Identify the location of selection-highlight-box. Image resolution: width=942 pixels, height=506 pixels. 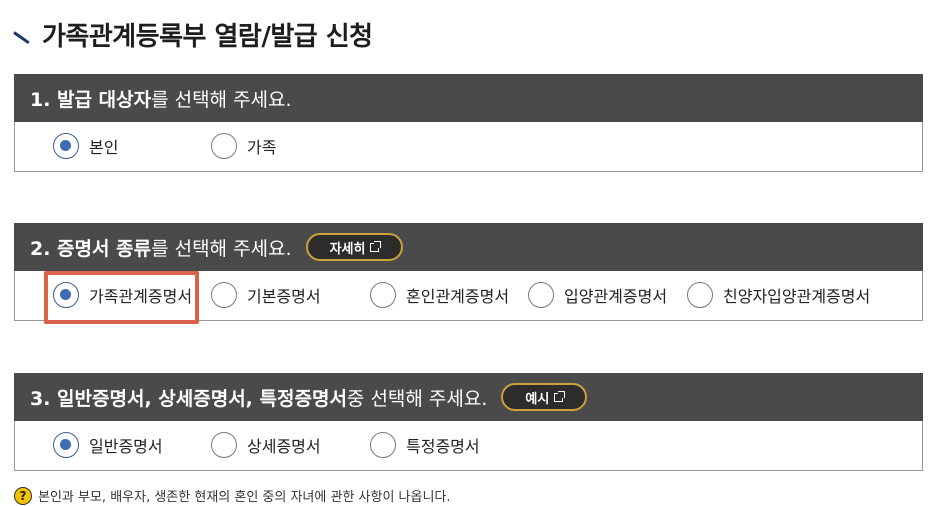
(121, 297).